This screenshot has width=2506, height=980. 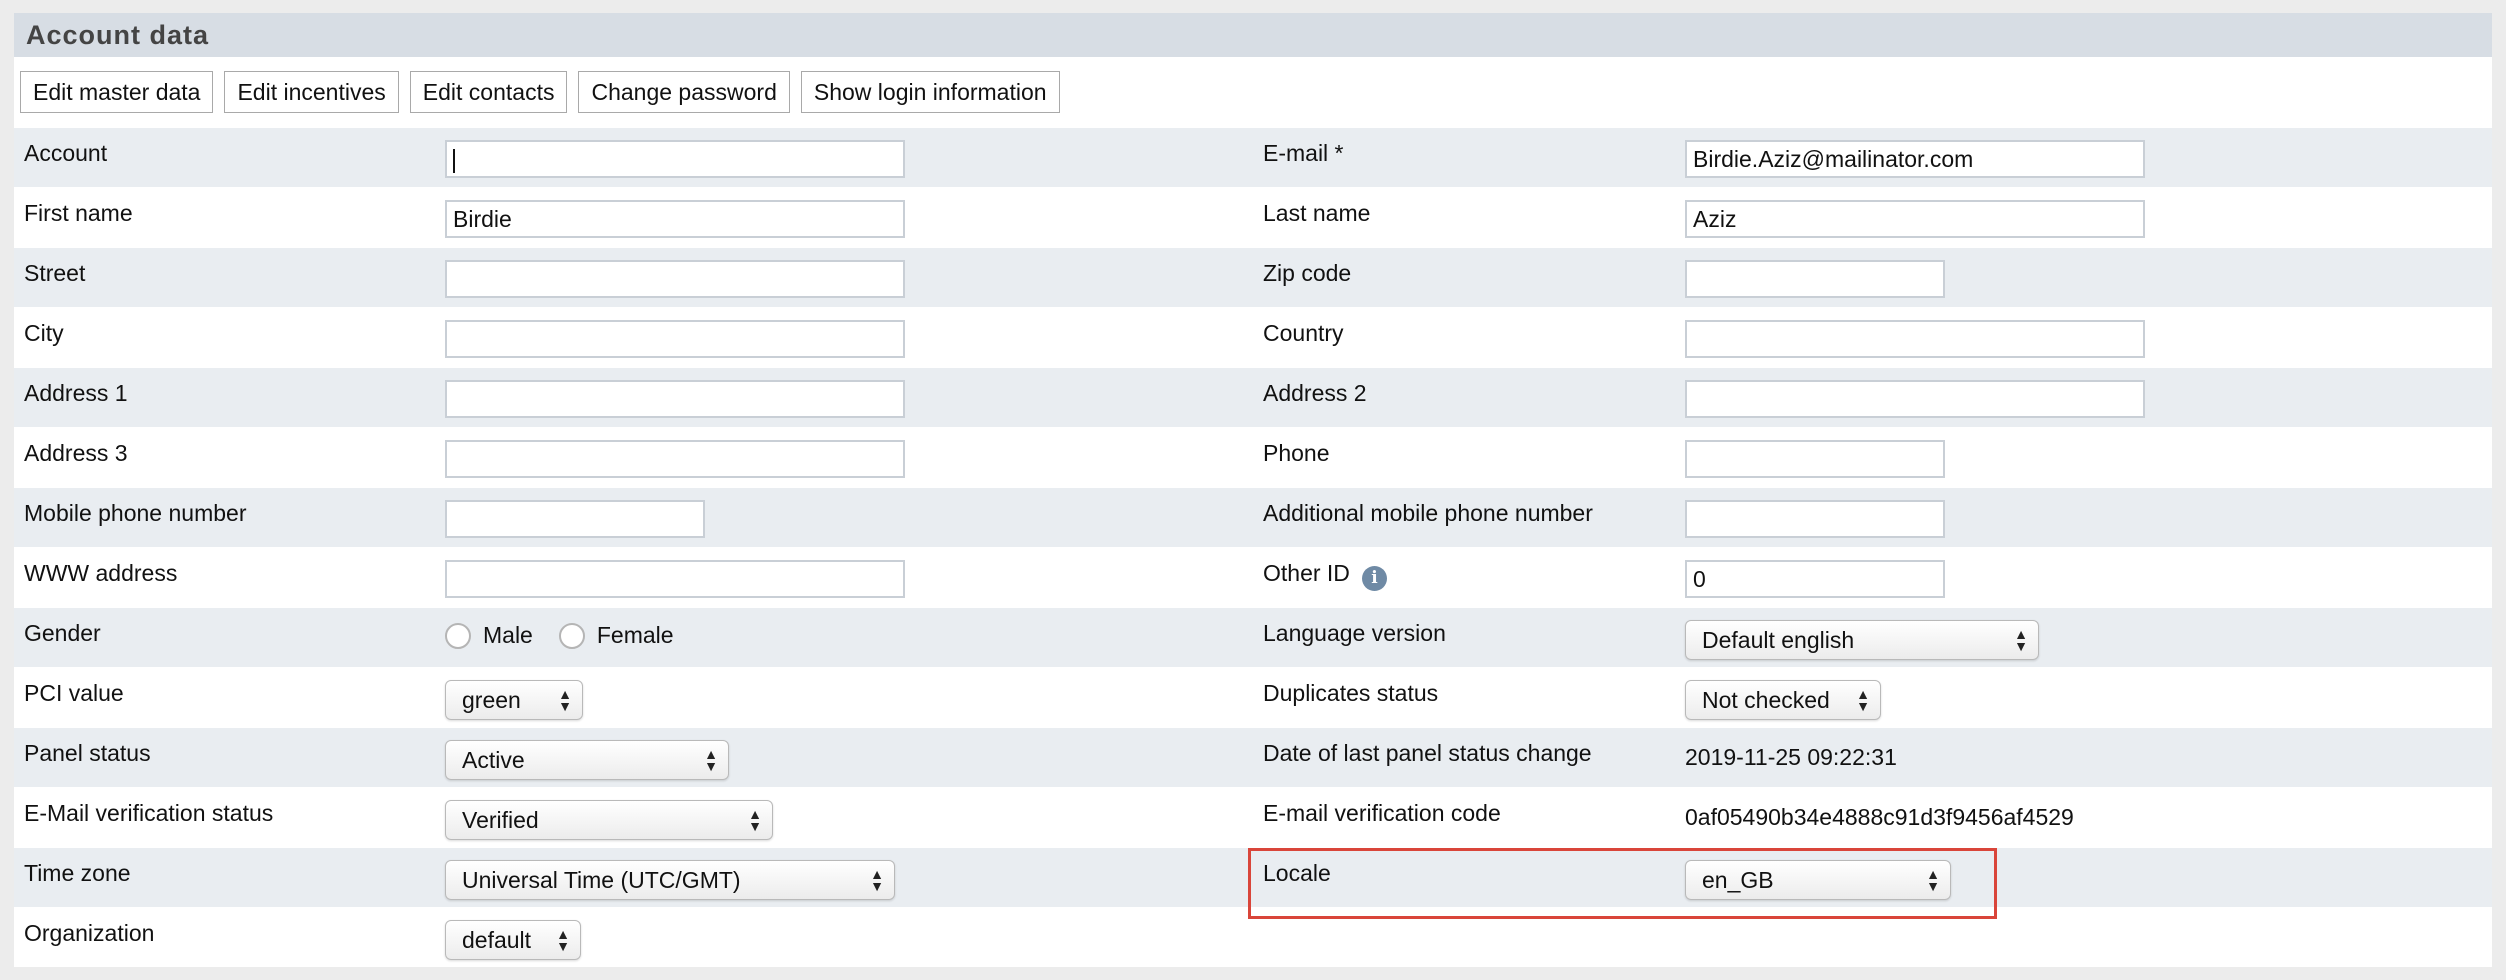 What do you see at coordinates (1253, 337) in the screenshot?
I see `form-row: City Country` at bounding box center [1253, 337].